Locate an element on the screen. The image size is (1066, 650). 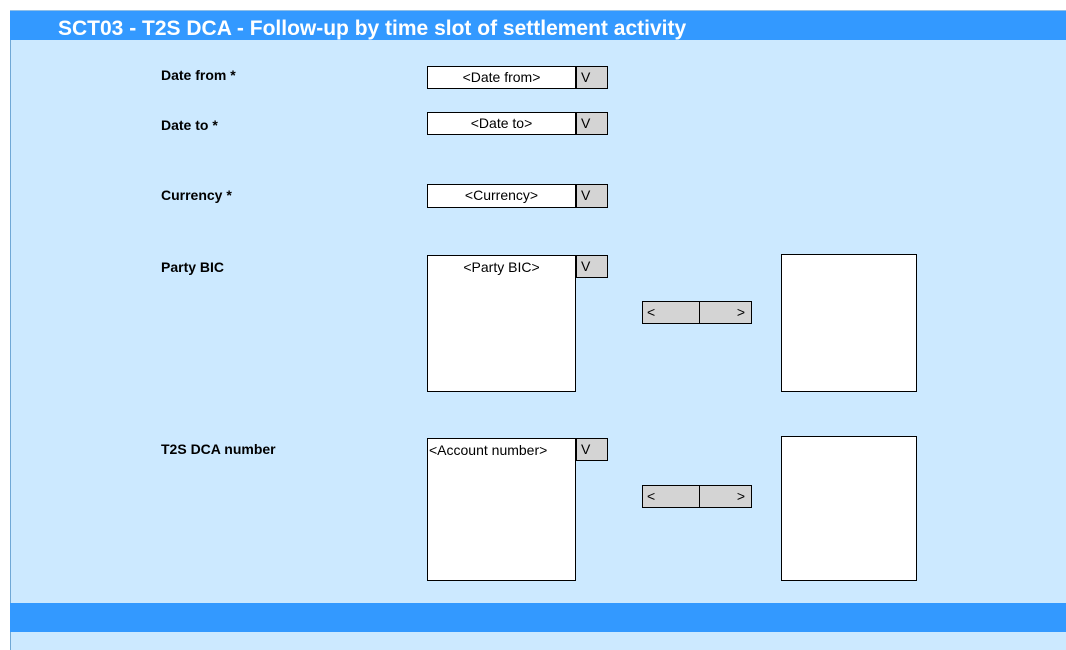
party-bic-move-left-button: < is located at coordinates (671, 312).